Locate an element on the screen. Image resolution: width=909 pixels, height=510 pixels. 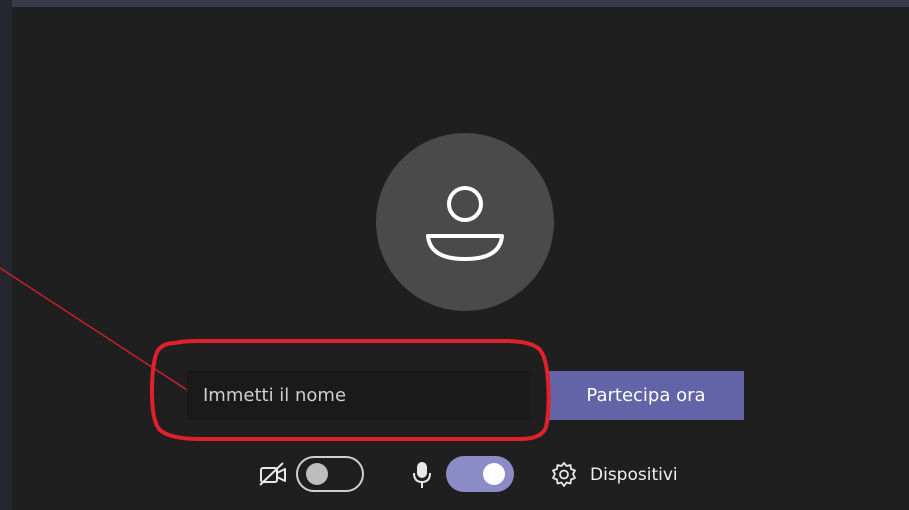
name-input is located at coordinates (358, 395).